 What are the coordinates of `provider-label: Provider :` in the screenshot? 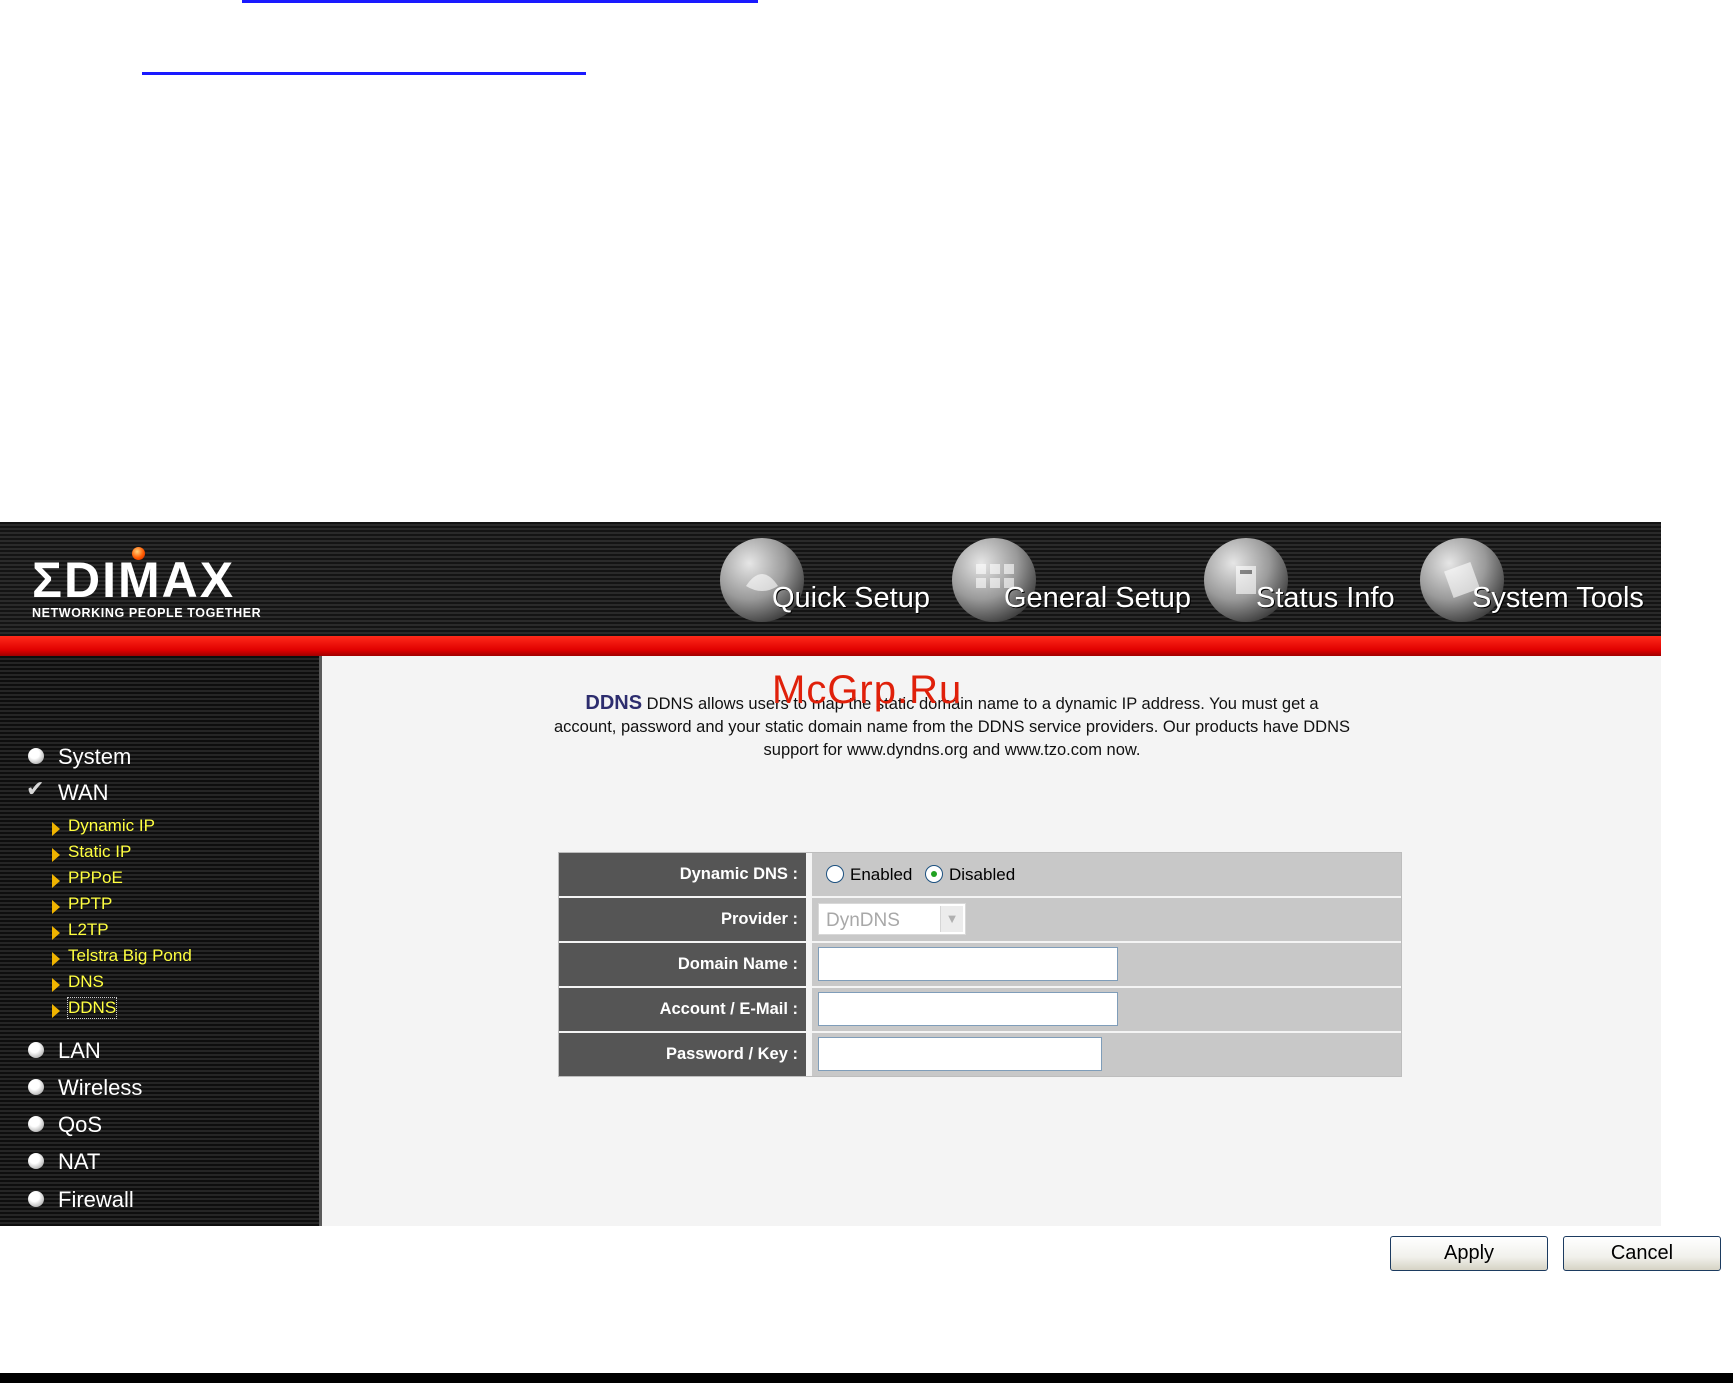 It's located at (684, 919).